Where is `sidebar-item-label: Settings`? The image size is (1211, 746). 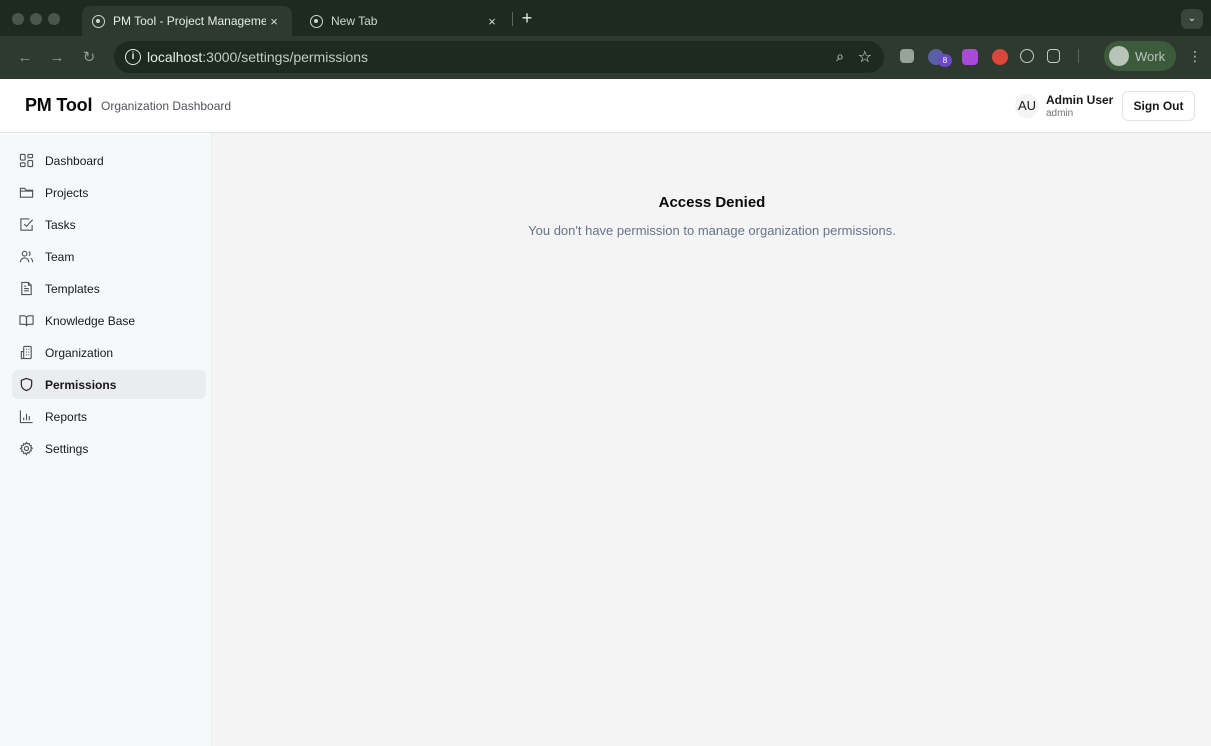
sidebar-item-label: Settings is located at coordinates (67, 448).